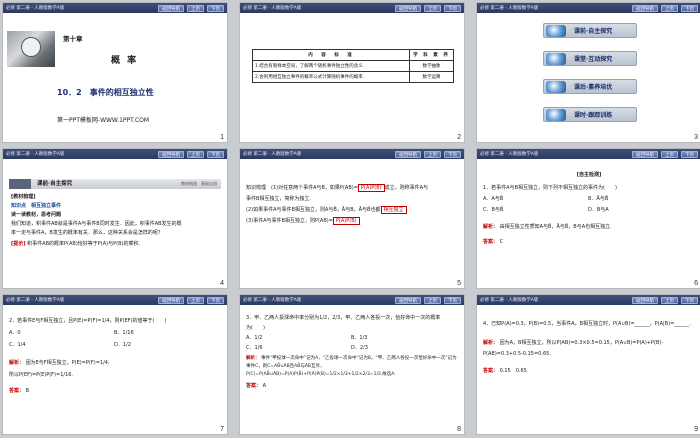  I want to click on table-row: 2.会利用相互独立事件的概率公式计算随机事件的概率. 数学运算, so click(353, 77).